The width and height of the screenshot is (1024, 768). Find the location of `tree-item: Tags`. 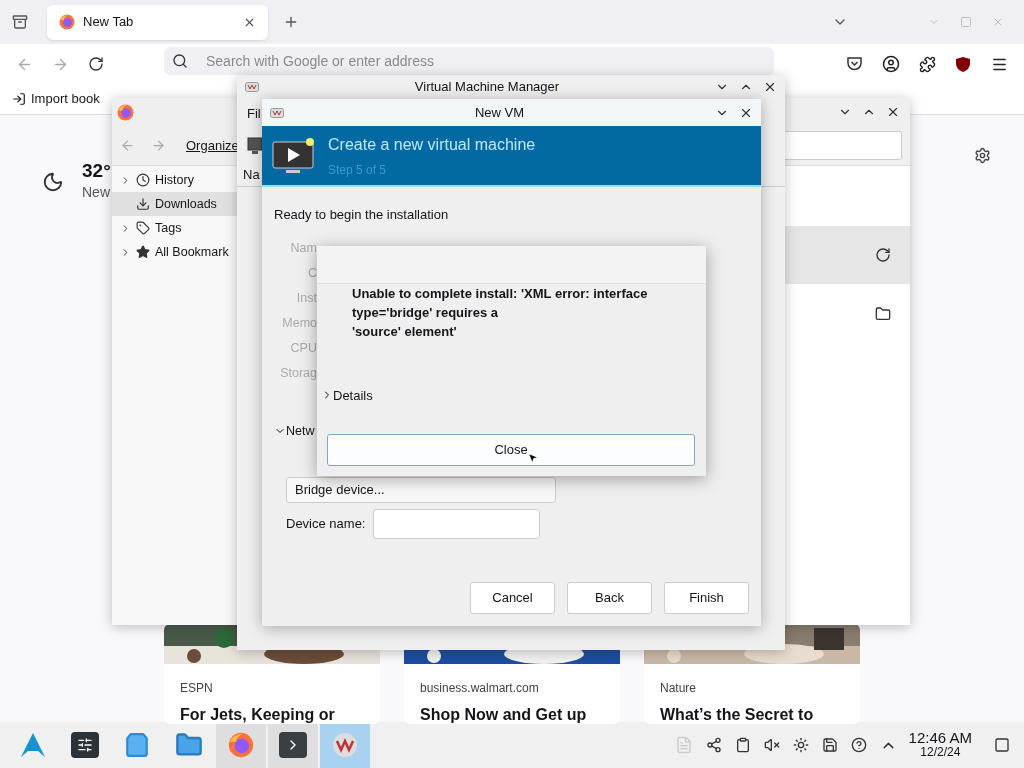

tree-item: Tags is located at coordinates (174, 228).